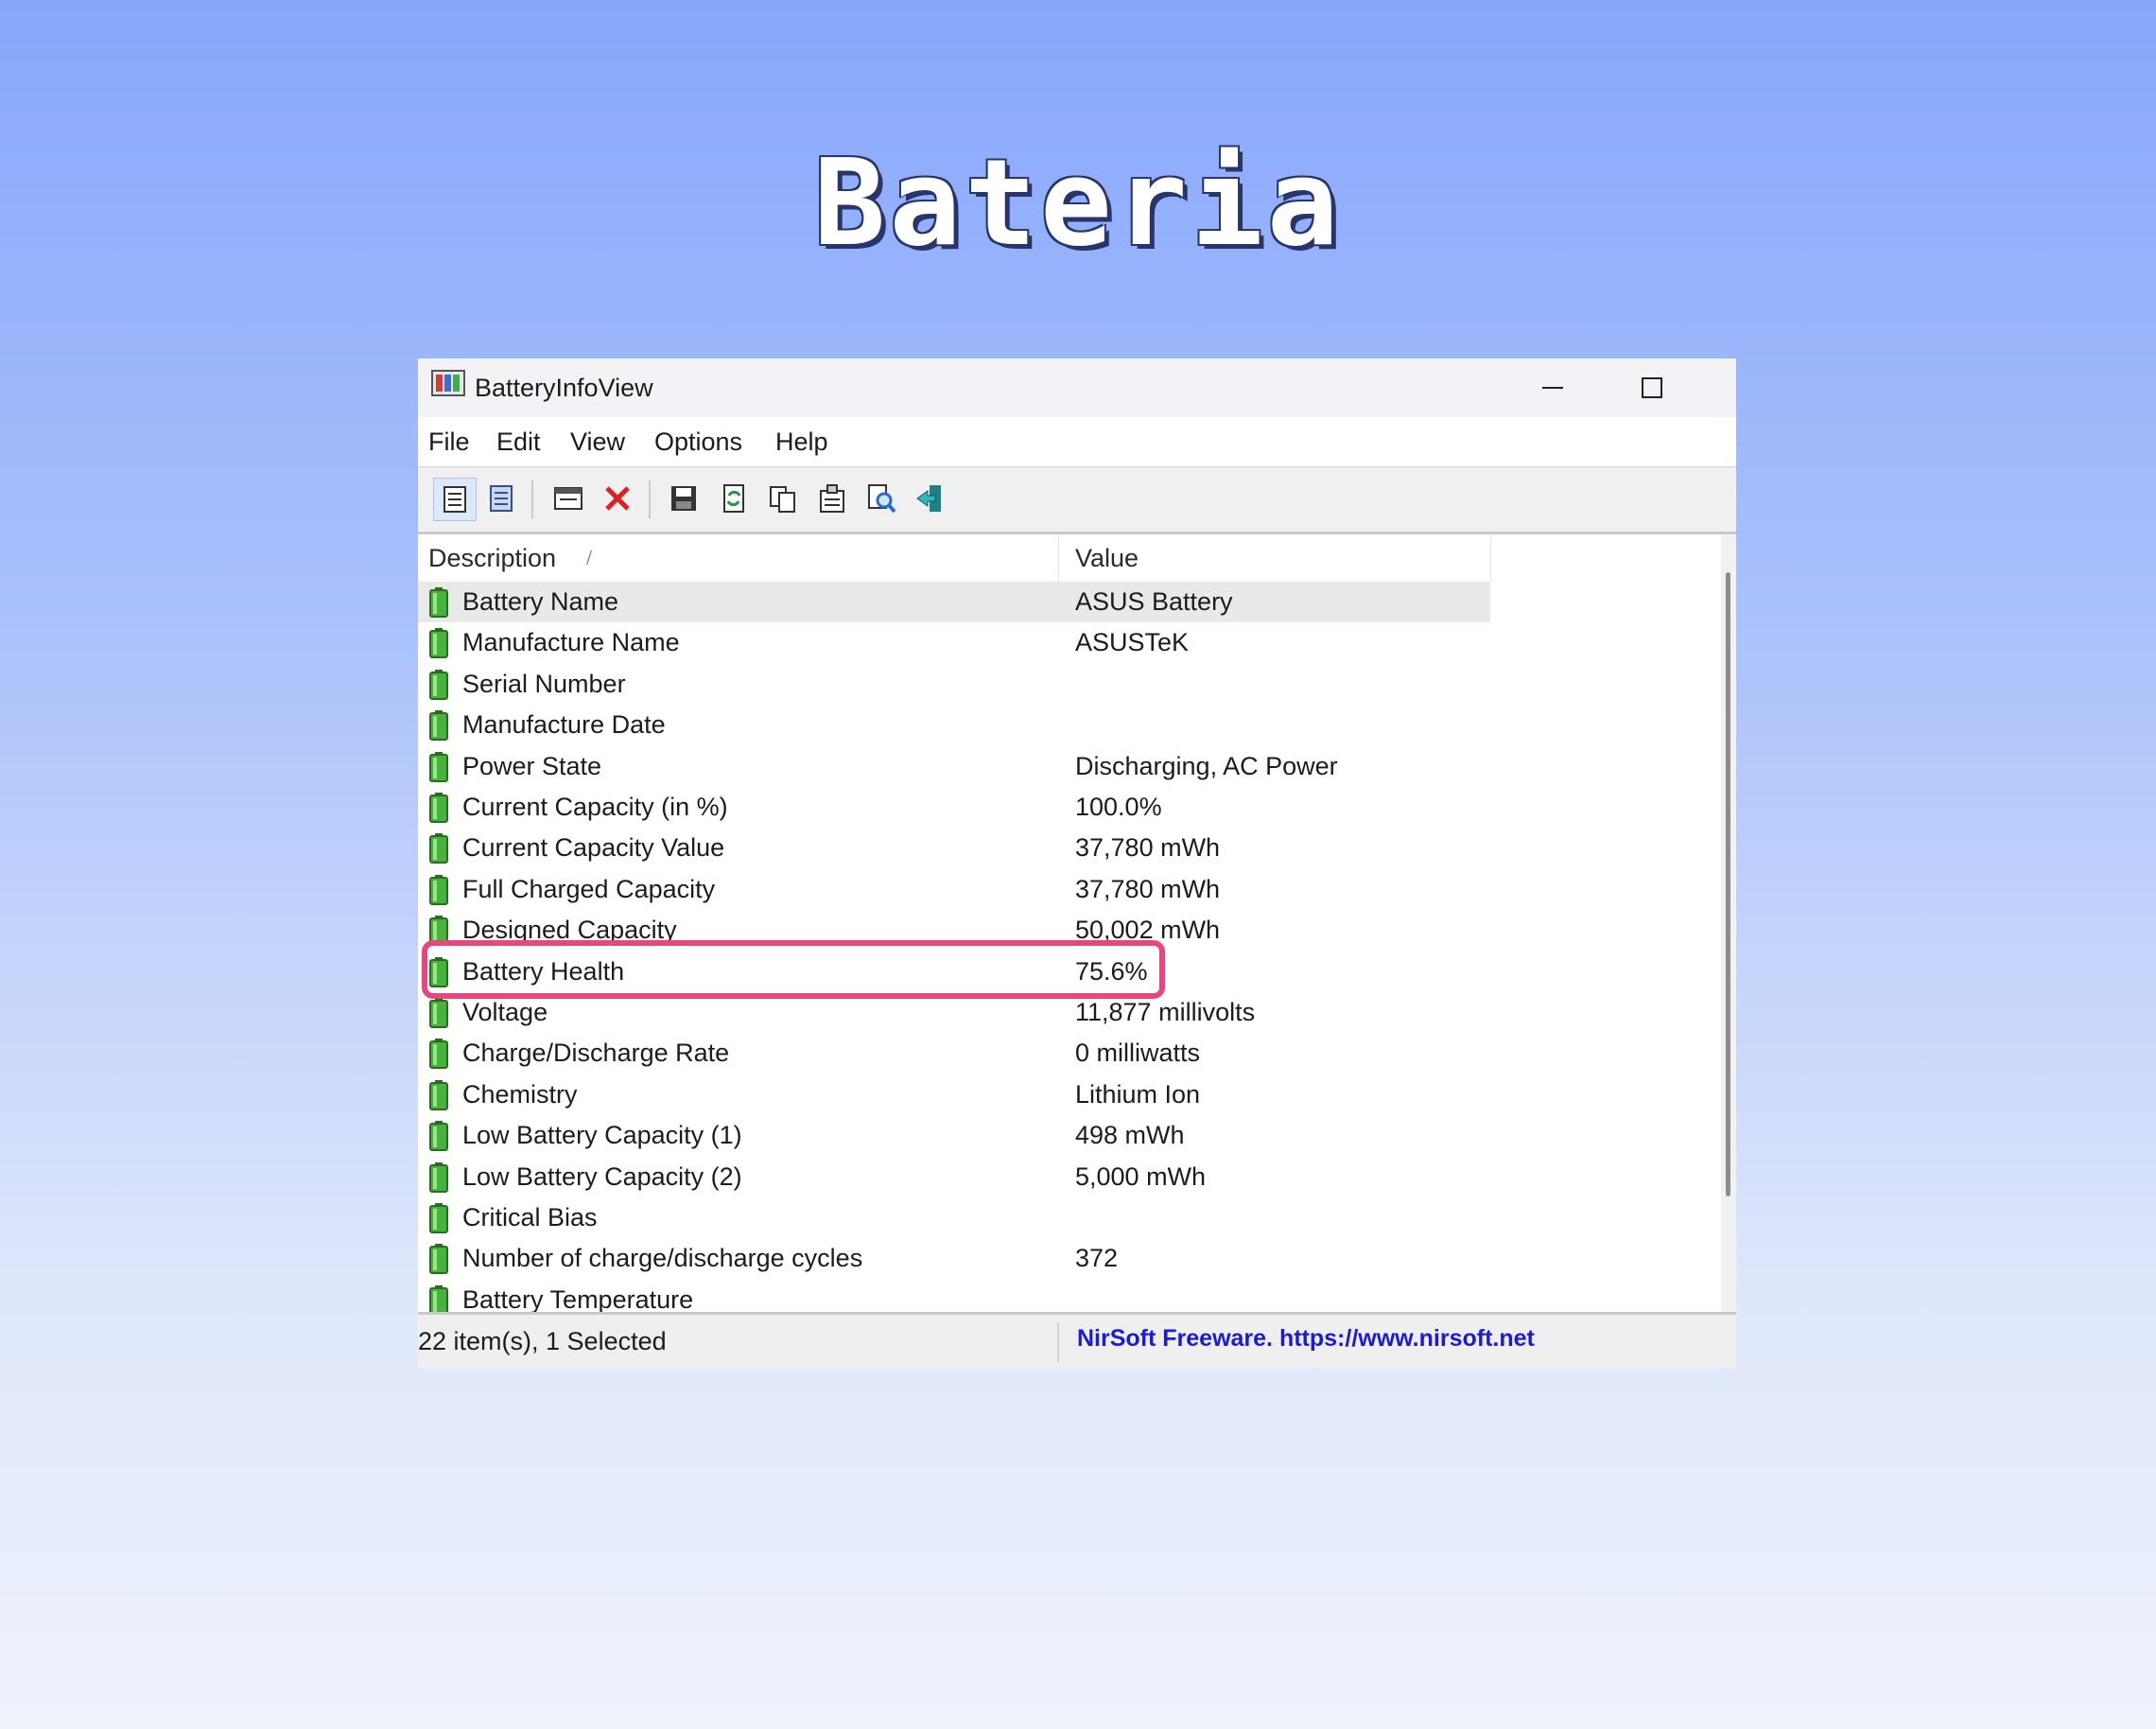 This screenshot has height=1729, width=2156. I want to click on row-description: Low Battery Capacity (1), so click(602, 1135).